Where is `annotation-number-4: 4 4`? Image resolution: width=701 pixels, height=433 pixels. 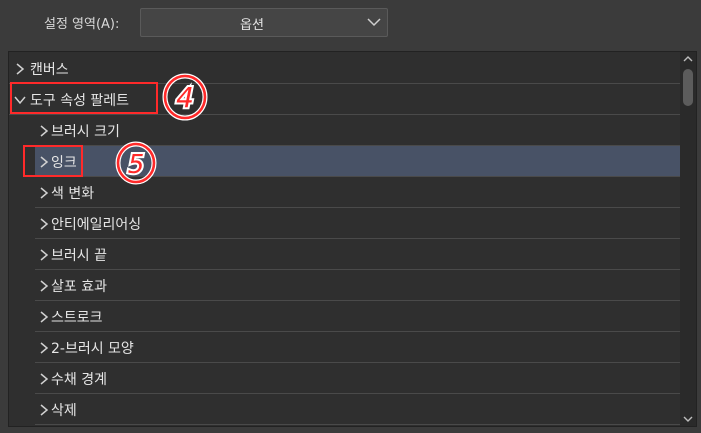 annotation-number-4: 4 4 is located at coordinates (185, 97).